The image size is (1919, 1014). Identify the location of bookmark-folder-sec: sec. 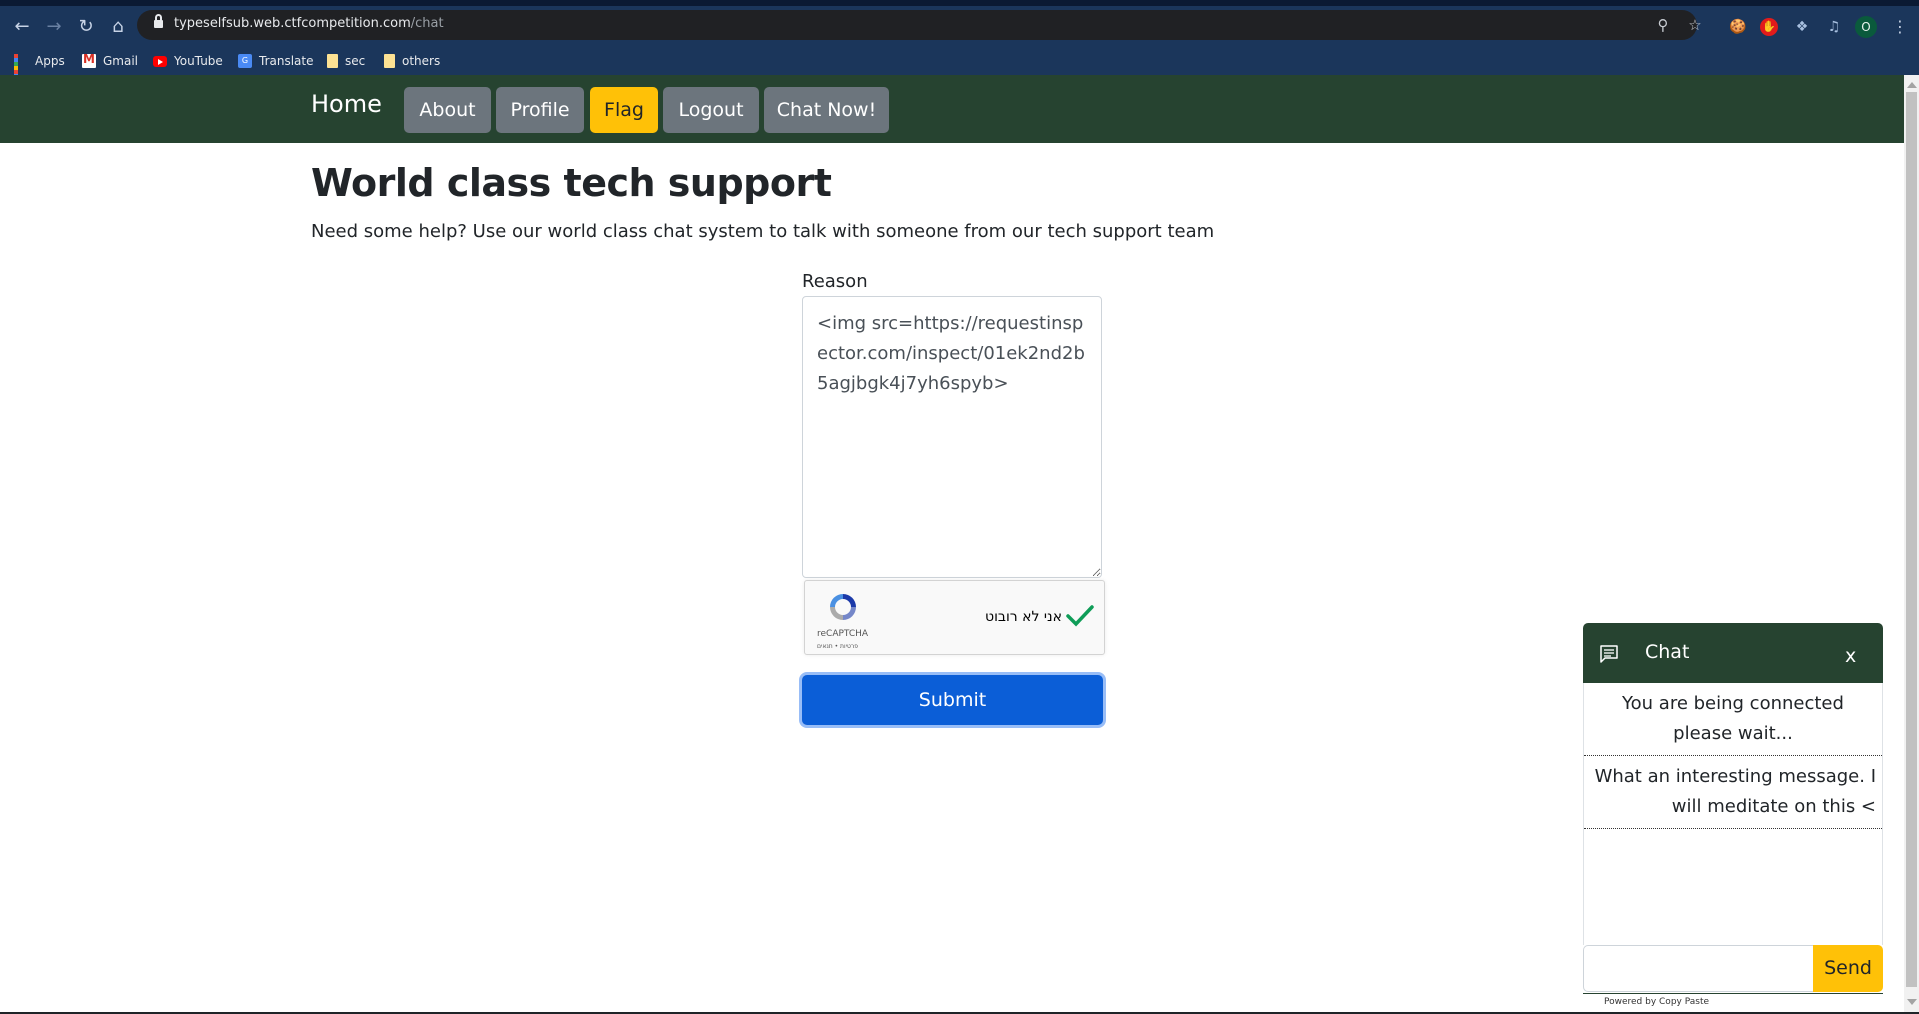
(346, 61).